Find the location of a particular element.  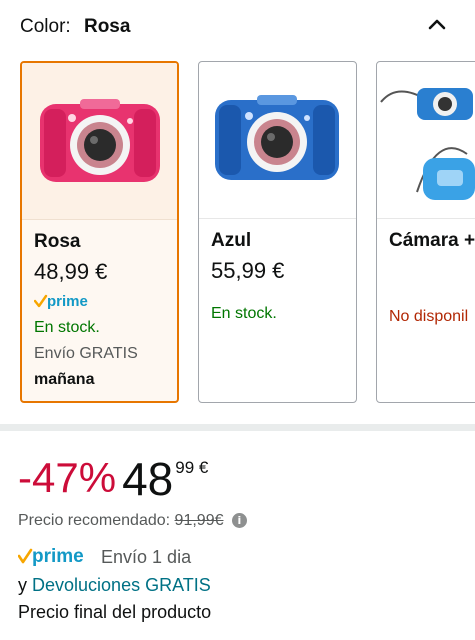

swatch-price: 48,99 € is located at coordinates (71, 271).